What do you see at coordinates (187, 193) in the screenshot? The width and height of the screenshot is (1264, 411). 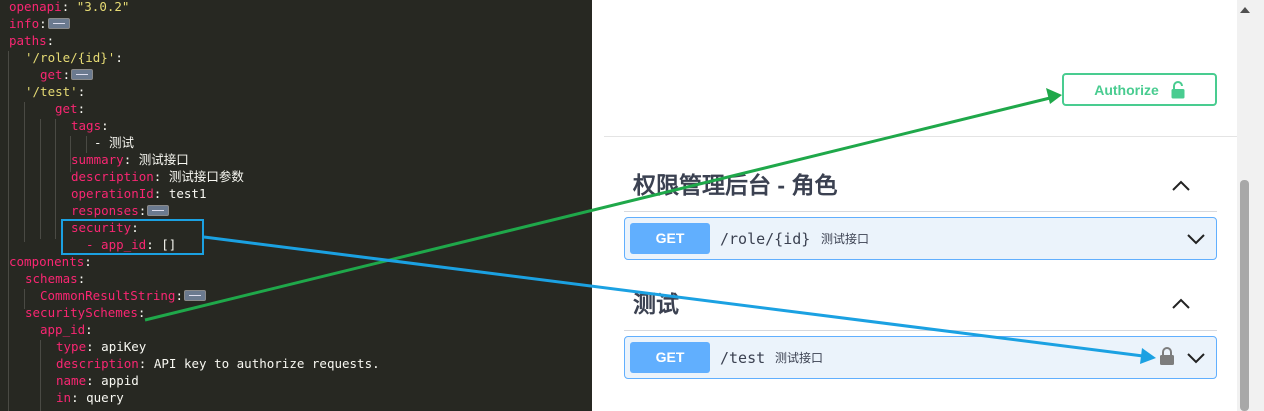 I see `yaml-value: test1` at bounding box center [187, 193].